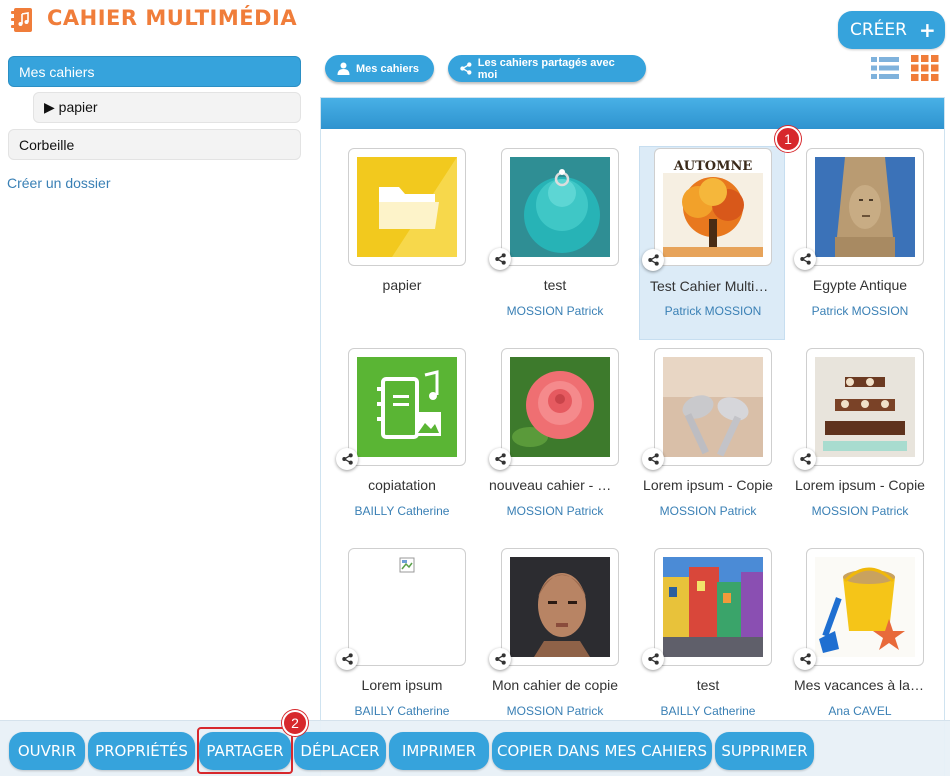 The image size is (950, 776). I want to click on filter-my-notebooks-button: Mes cahiers, so click(379, 68).